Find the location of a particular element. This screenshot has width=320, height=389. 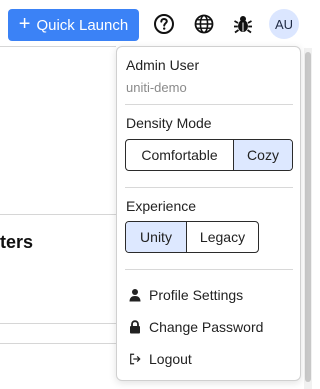

card-border-bottom is located at coordinates (58, 323).